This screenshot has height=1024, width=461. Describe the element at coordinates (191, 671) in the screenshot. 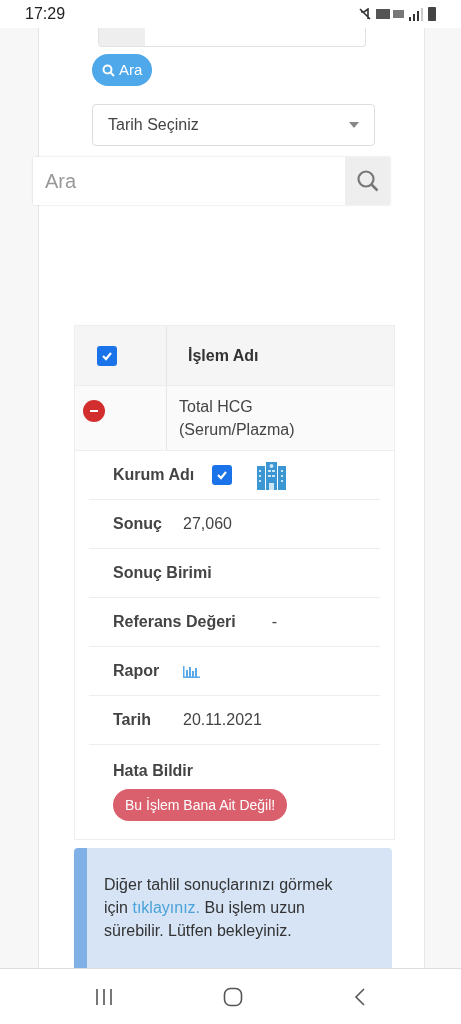

I see `bar-chart-icon` at that location.